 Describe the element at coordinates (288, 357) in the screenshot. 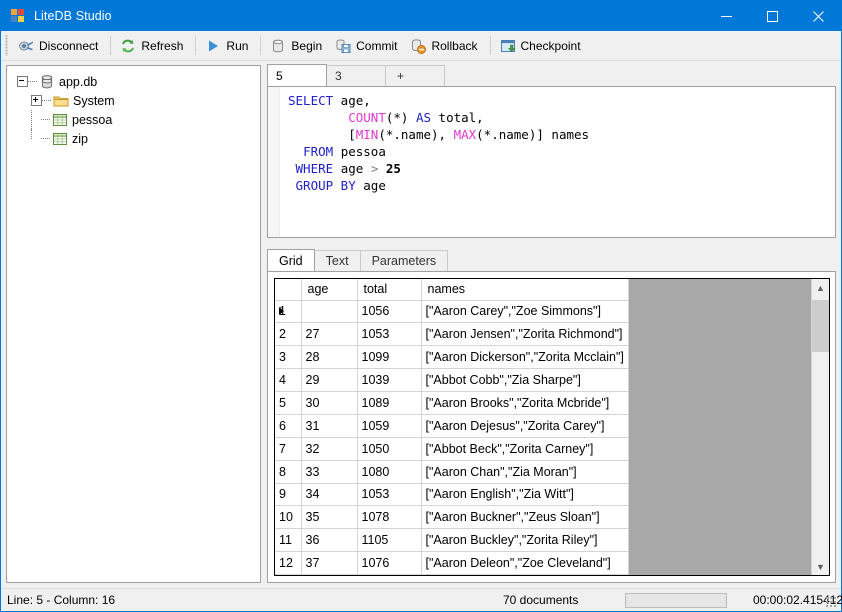

I see `row-header: 3` at that location.